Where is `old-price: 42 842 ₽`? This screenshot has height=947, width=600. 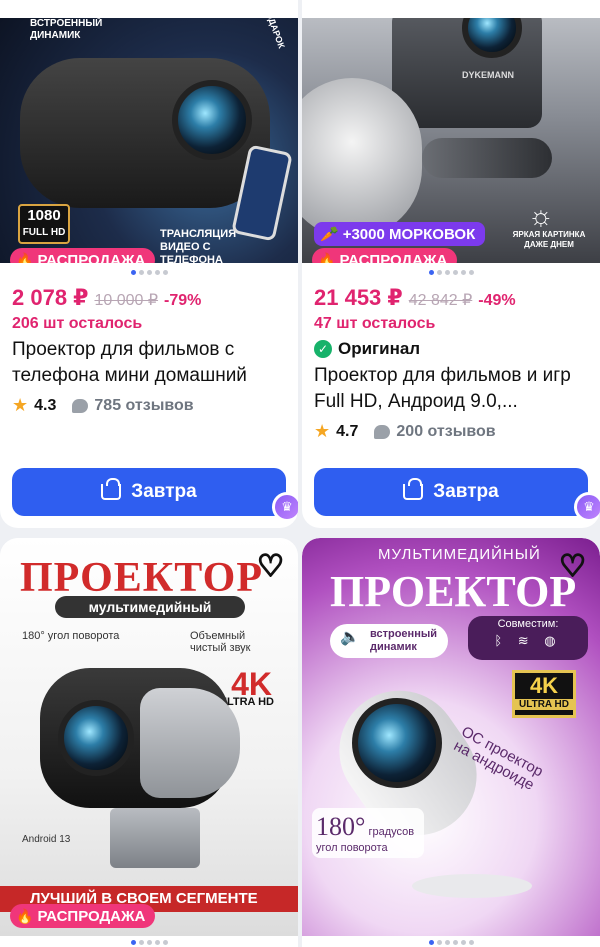 old-price: 42 842 ₽ is located at coordinates (440, 300).